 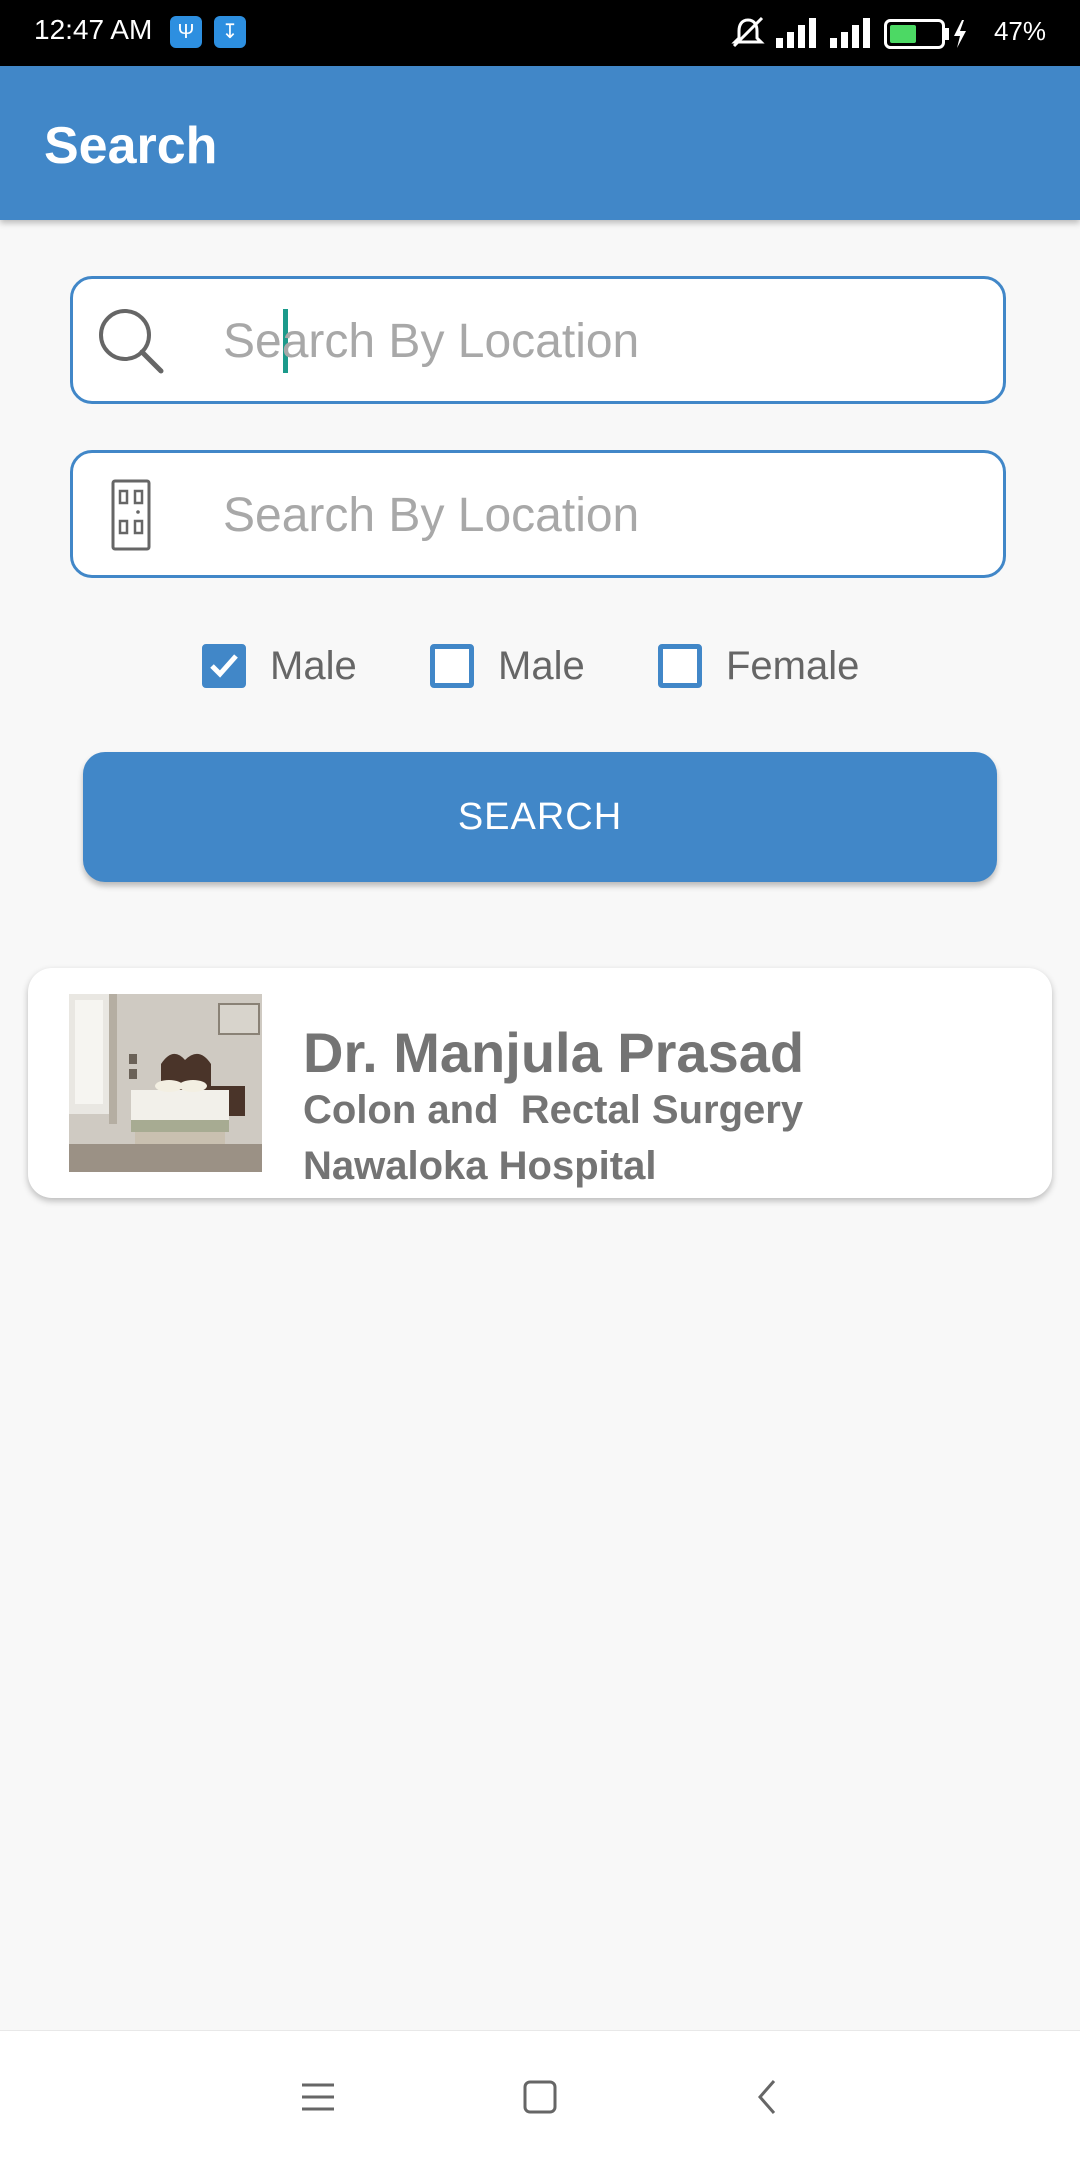 I want to click on menu-icon, so click(x=318, y=2097).